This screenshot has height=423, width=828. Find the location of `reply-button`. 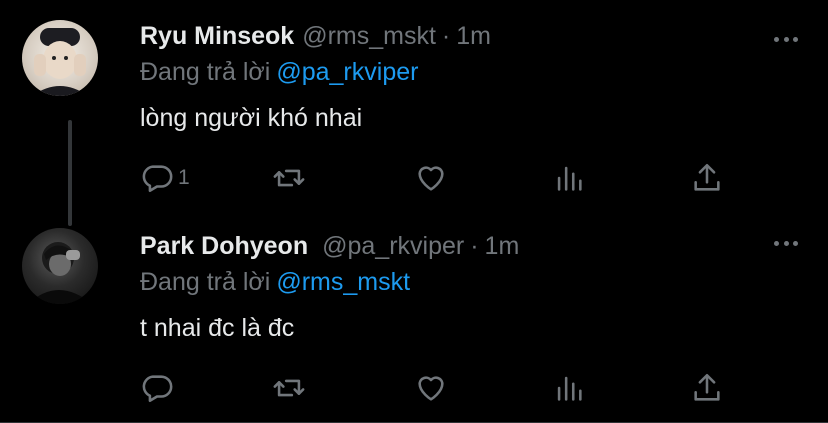

reply-button is located at coordinates (159, 388).